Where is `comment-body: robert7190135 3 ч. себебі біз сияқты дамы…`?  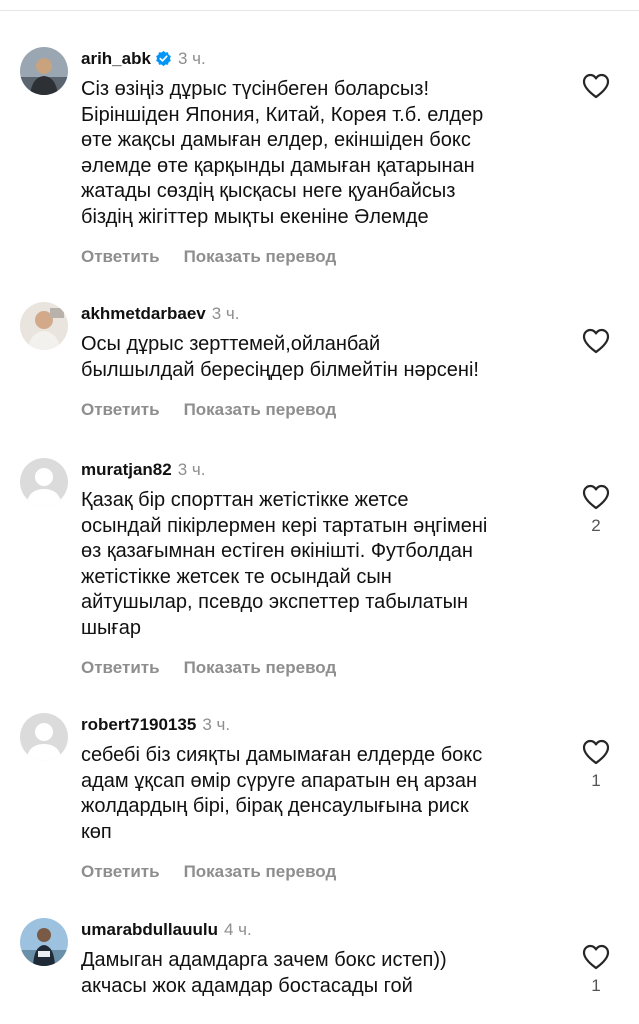 comment-body: robert7190135 3 ч. себебі біз сияқты дамы… is located at coordinates (326, 798).